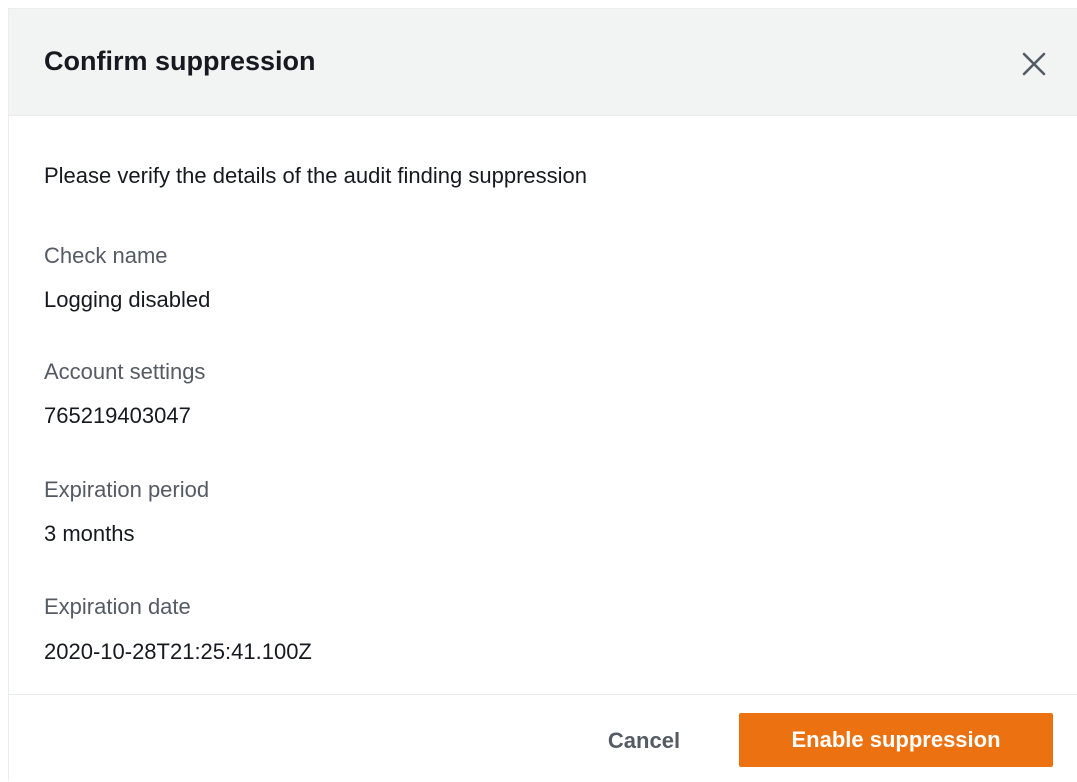  I want to click on check-name-label: Check name, so click(106, 255).